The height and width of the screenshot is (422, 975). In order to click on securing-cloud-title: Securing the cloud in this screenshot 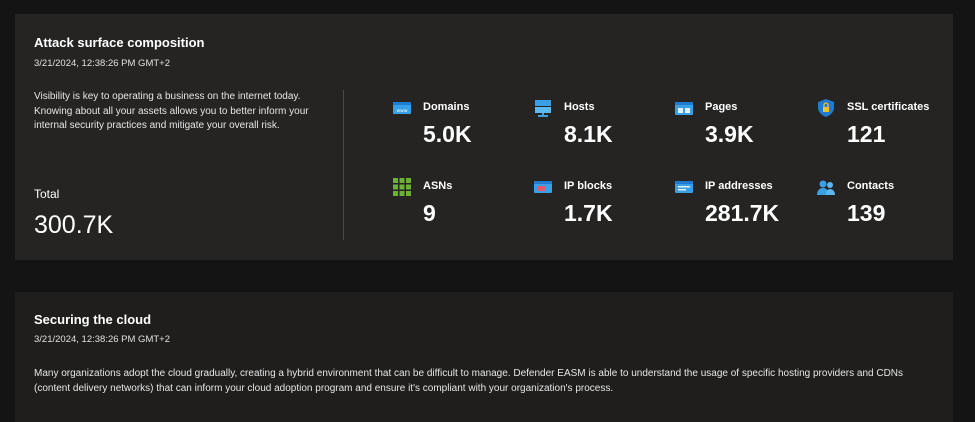, I will do `click(93, 319)`.